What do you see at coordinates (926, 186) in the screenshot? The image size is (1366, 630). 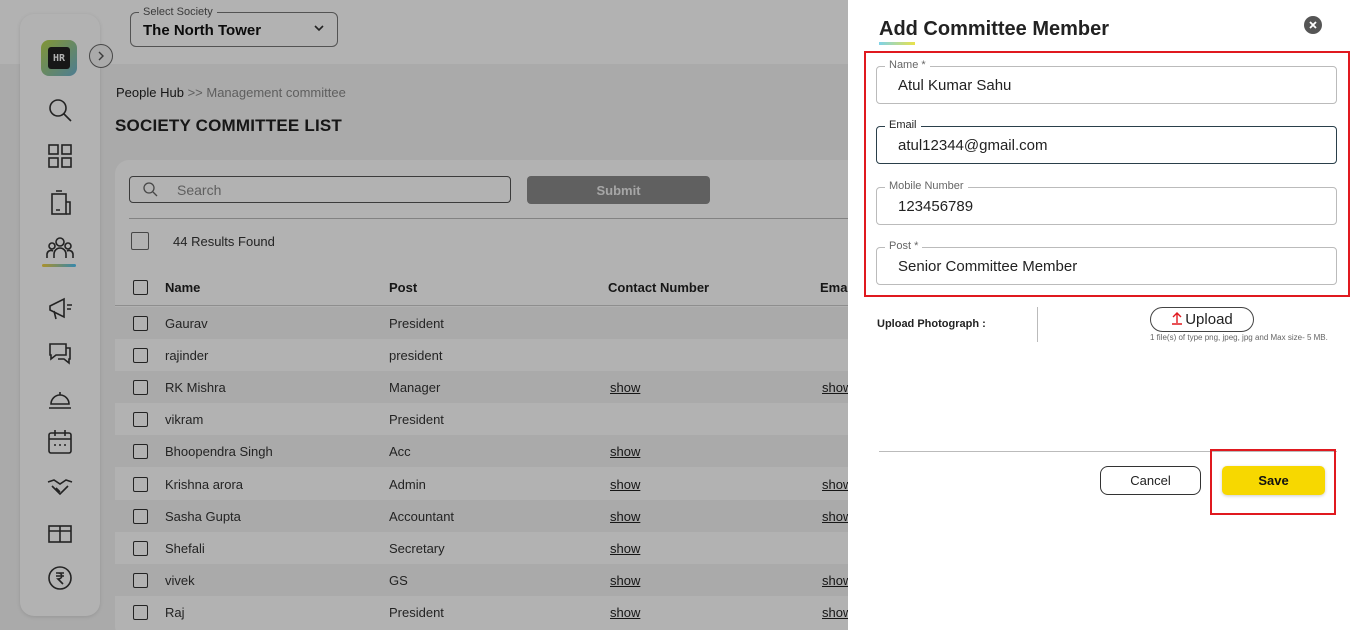 I see `mobile-number-field-label: Mobile Number` at bounding box center [926, 186].